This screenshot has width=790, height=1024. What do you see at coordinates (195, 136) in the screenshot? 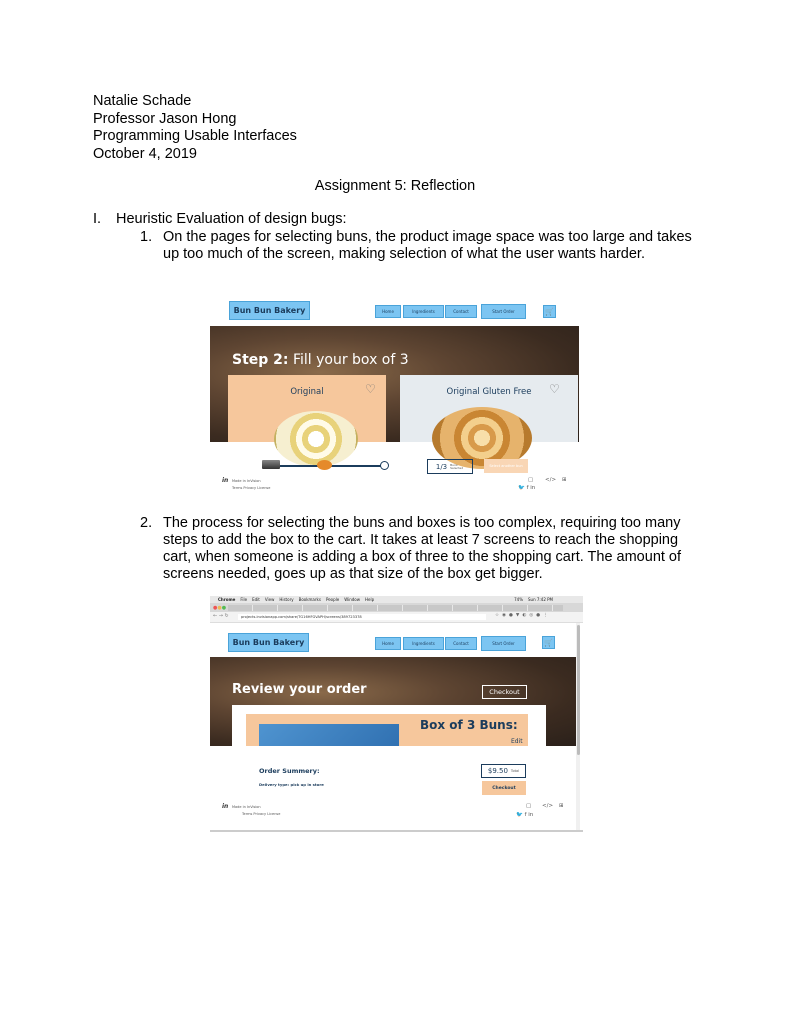
I see `course-name: Programming Usable Interfaces` at bounding box center [195, 136].